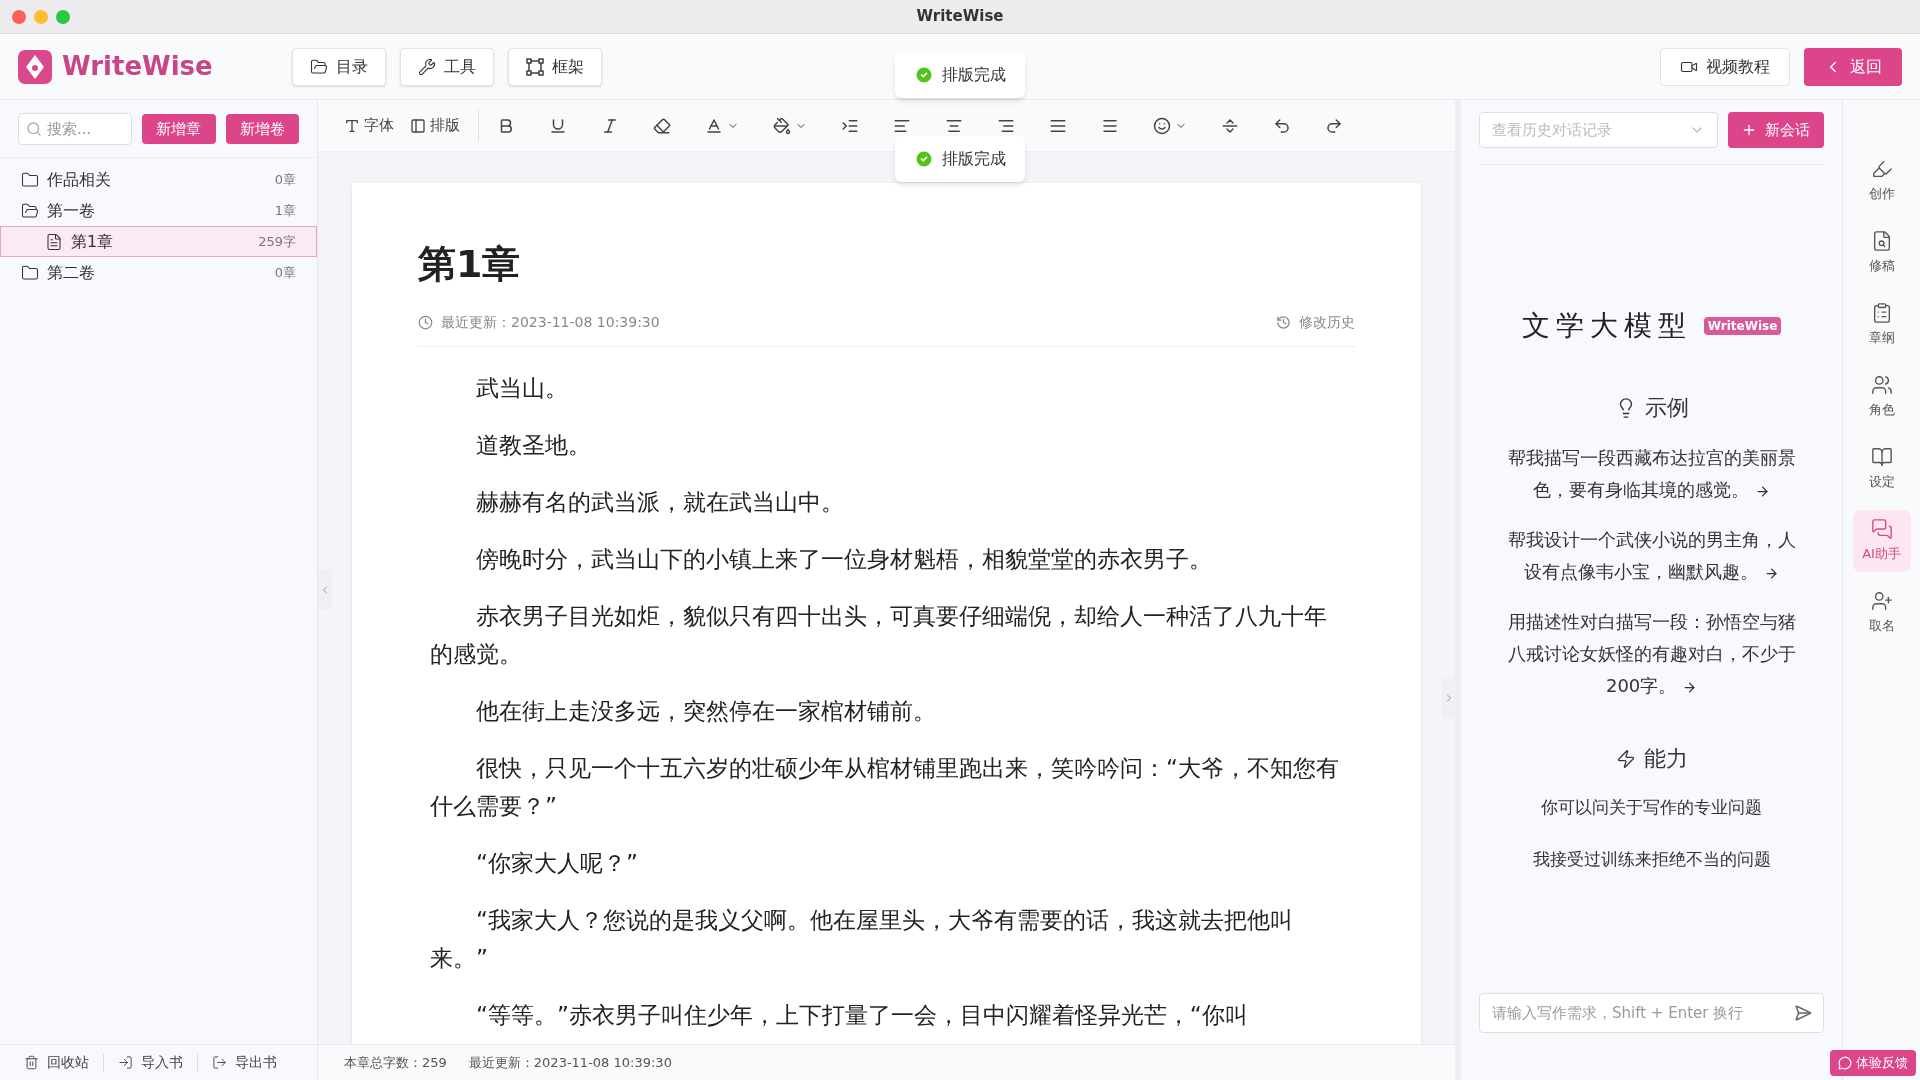 Image resolution: width=1920 pixels, height=1080 pixels. What do you see at coordinates (879, 635) in the screenshot?
I see `paragraph: 赤衣男子目光如炬，貌似只有四十出头，可真要仔细端倪，却给人一种活了八九十年的感觉。` at bounding box center [879, 635].